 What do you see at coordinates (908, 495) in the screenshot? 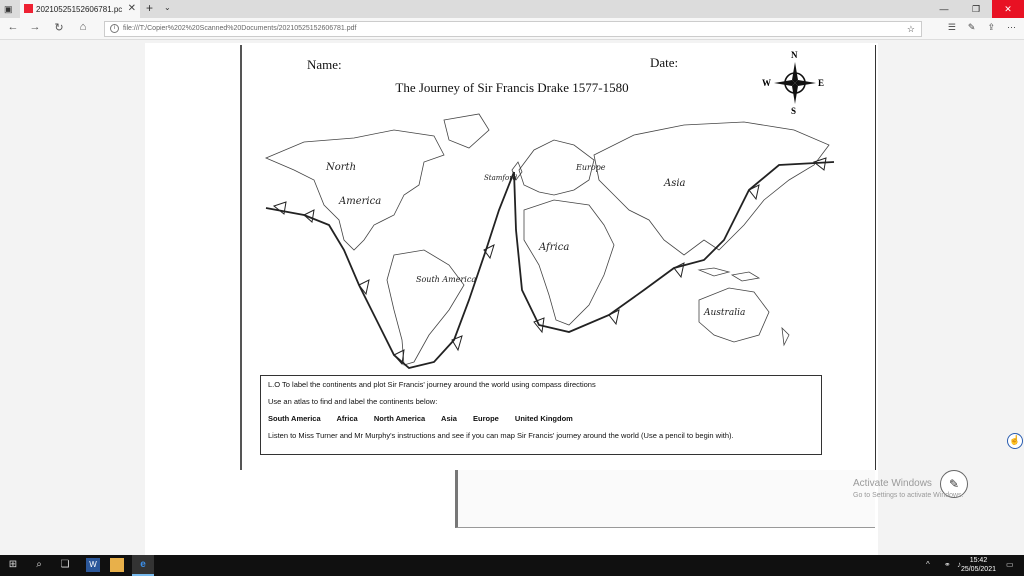
I see `watermark-line2: Go to Settings to activate Windows.` at bounding box center [908, 495].